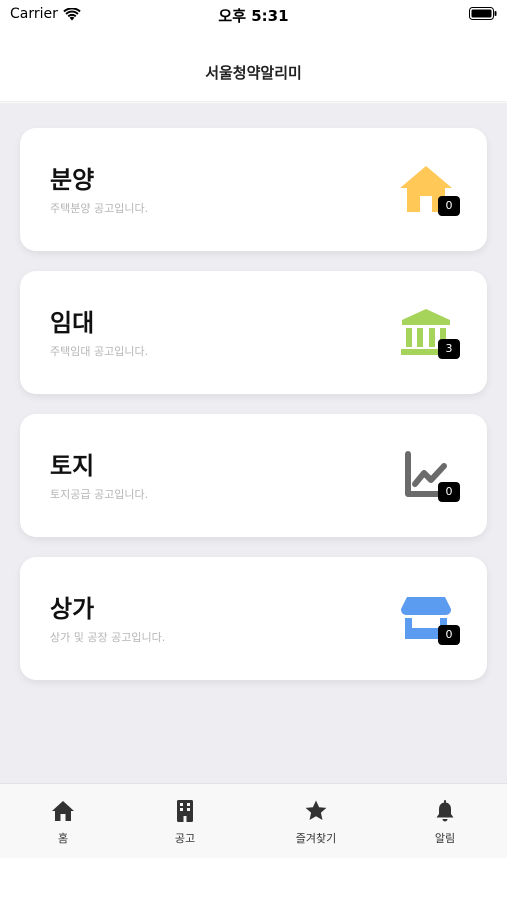  Describe the element at coordinates (429, 334) in the screenshot. I see `card-icon-wrap: 3` at that location.